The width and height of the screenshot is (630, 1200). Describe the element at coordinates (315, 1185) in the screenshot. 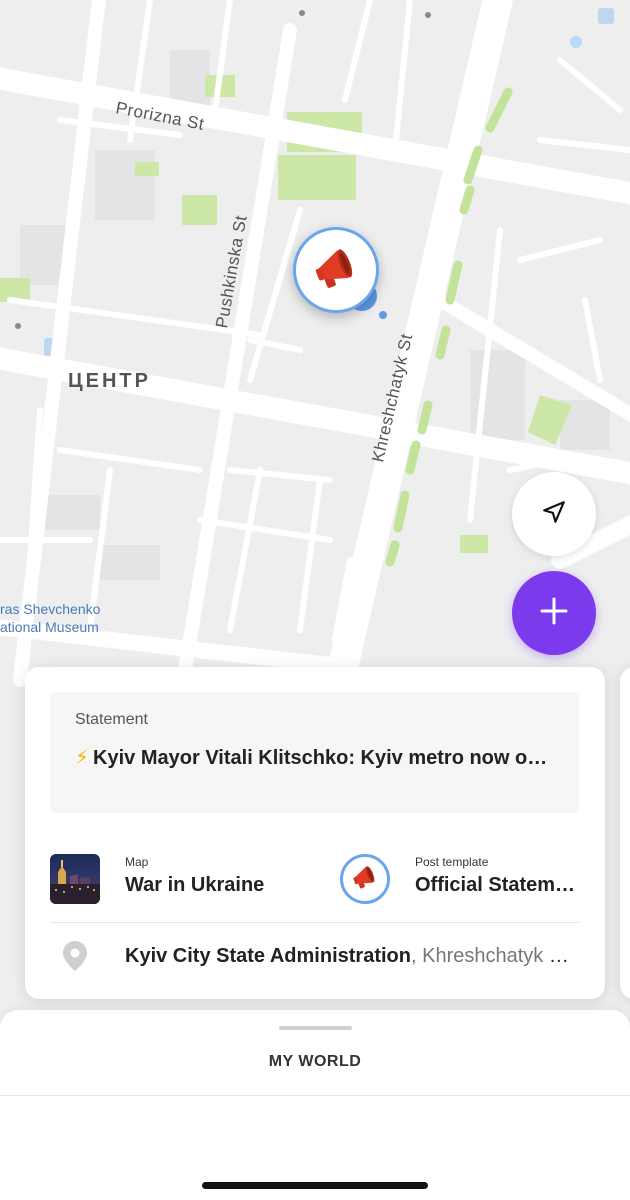

I see `home-indicator` at that location.